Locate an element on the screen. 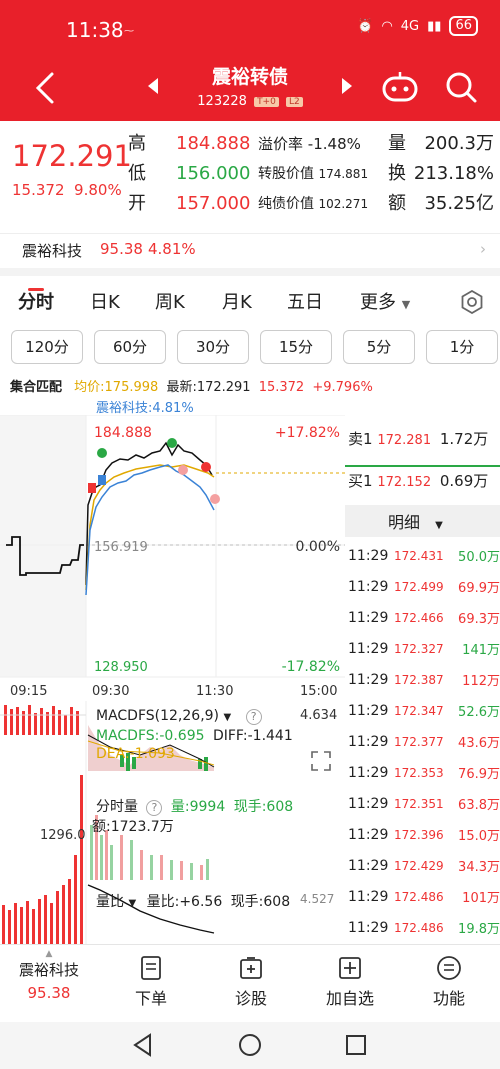  ask1-label: 卖1 is located at coordinates (360, 439).